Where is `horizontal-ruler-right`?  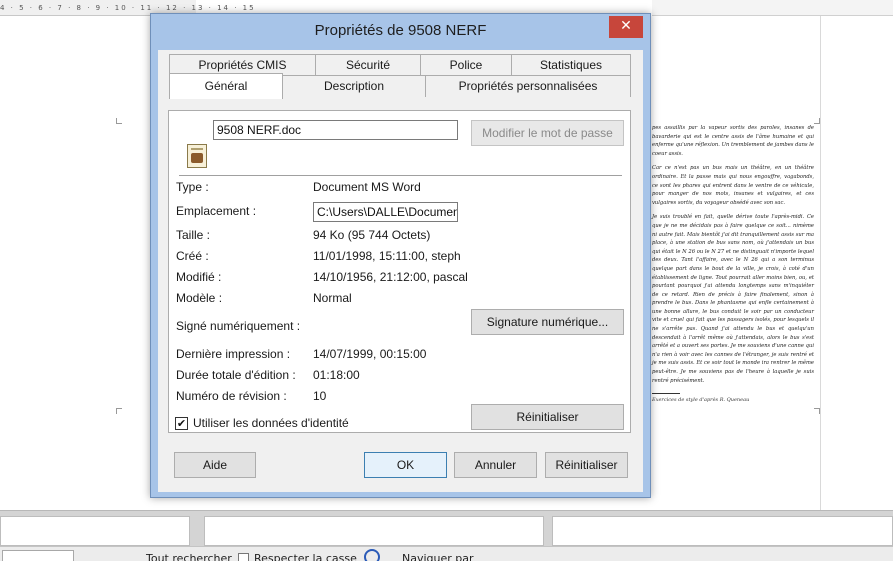
horizontal-ruler-right is located at coordinates (772, 8).